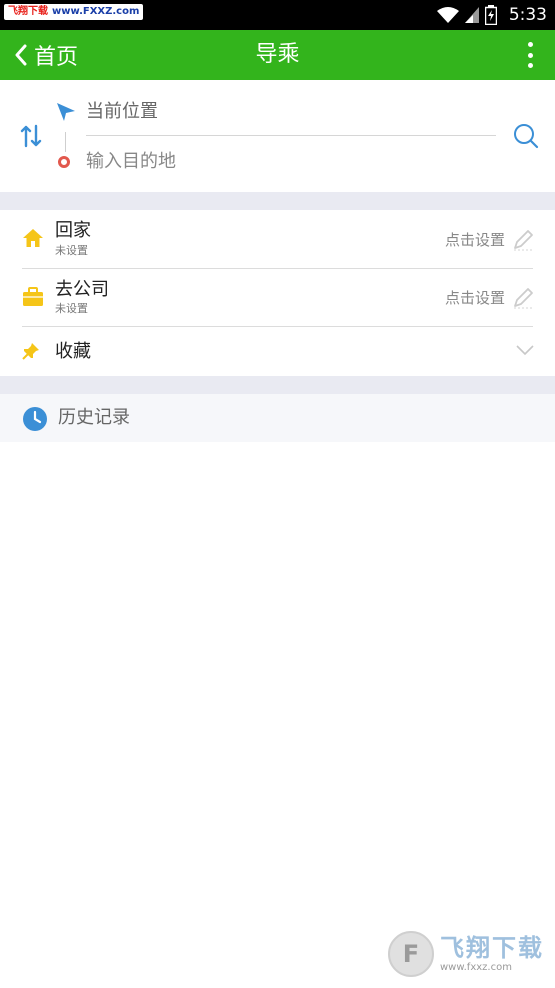  I want to click on watermark-left-text: 飞翔下载, so click(28, 11).